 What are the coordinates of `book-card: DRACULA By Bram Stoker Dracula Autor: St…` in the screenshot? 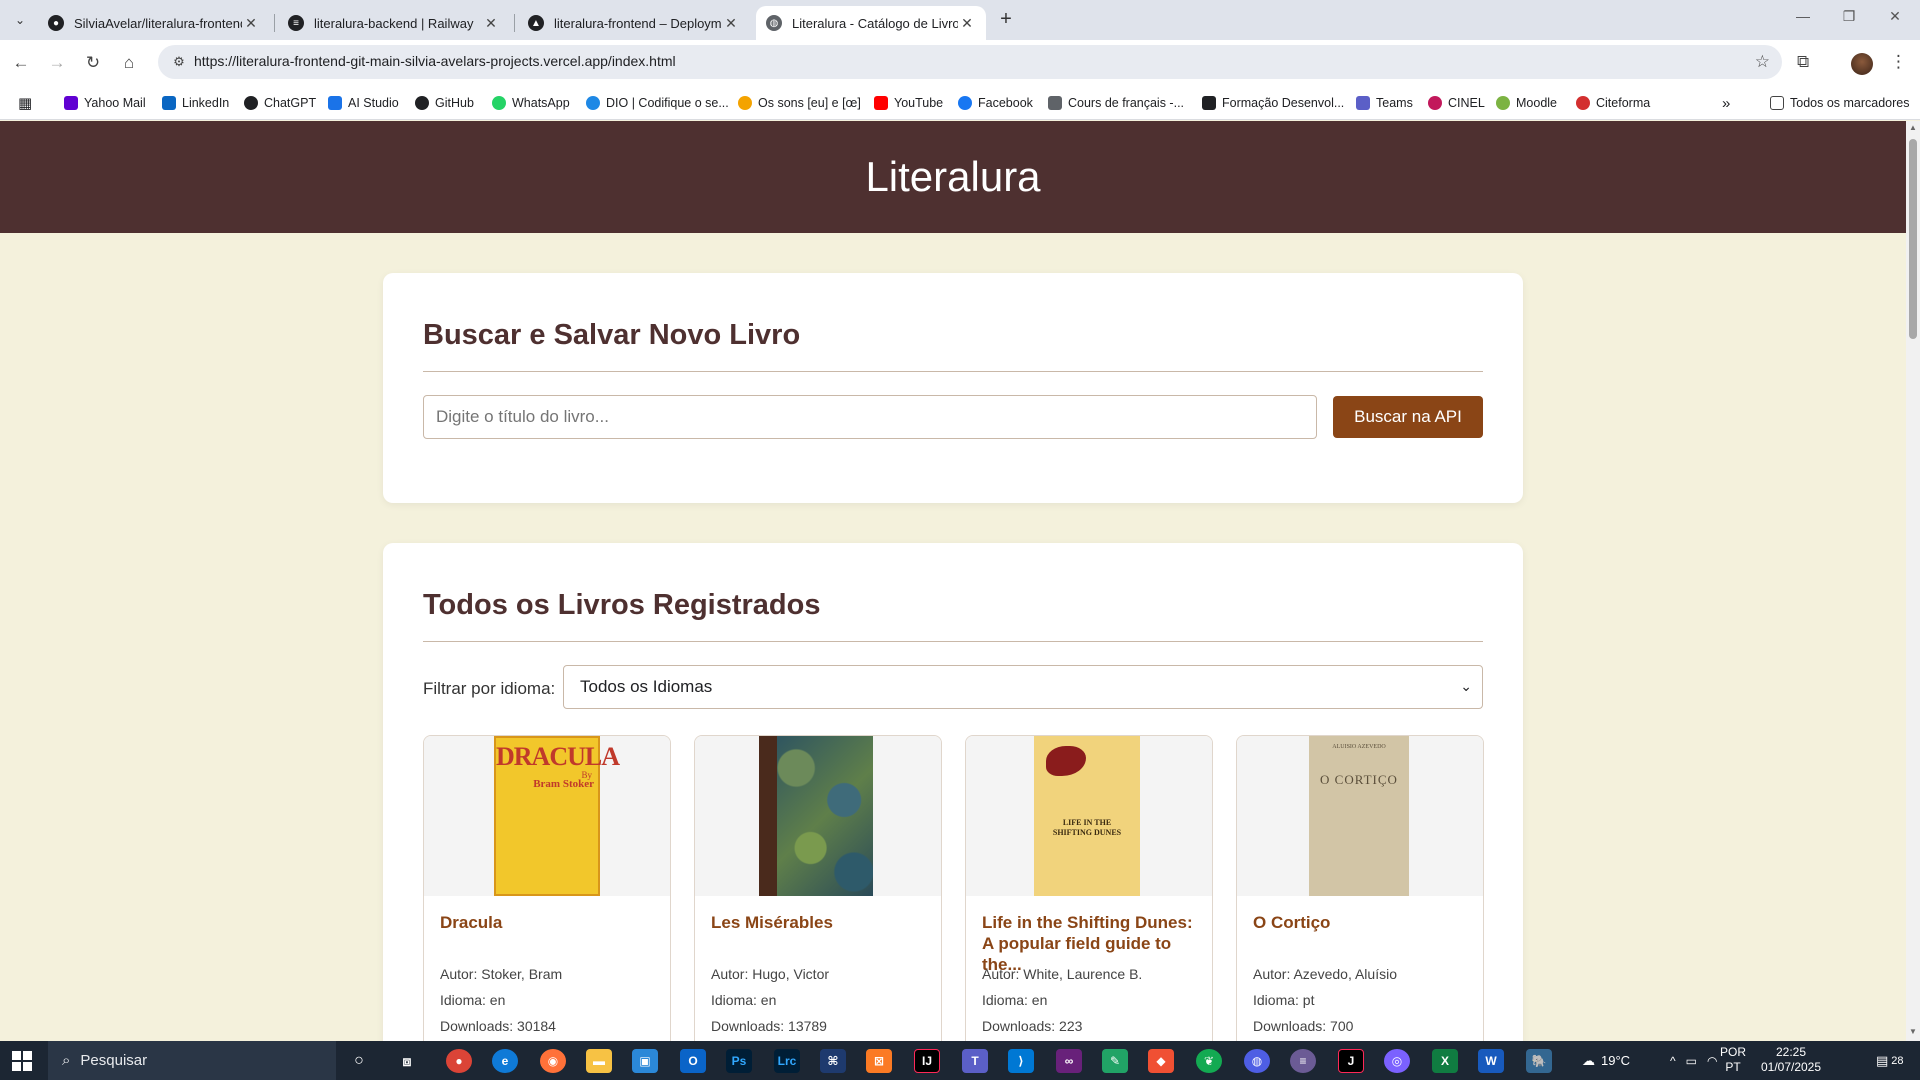 It's located at (547, 888).